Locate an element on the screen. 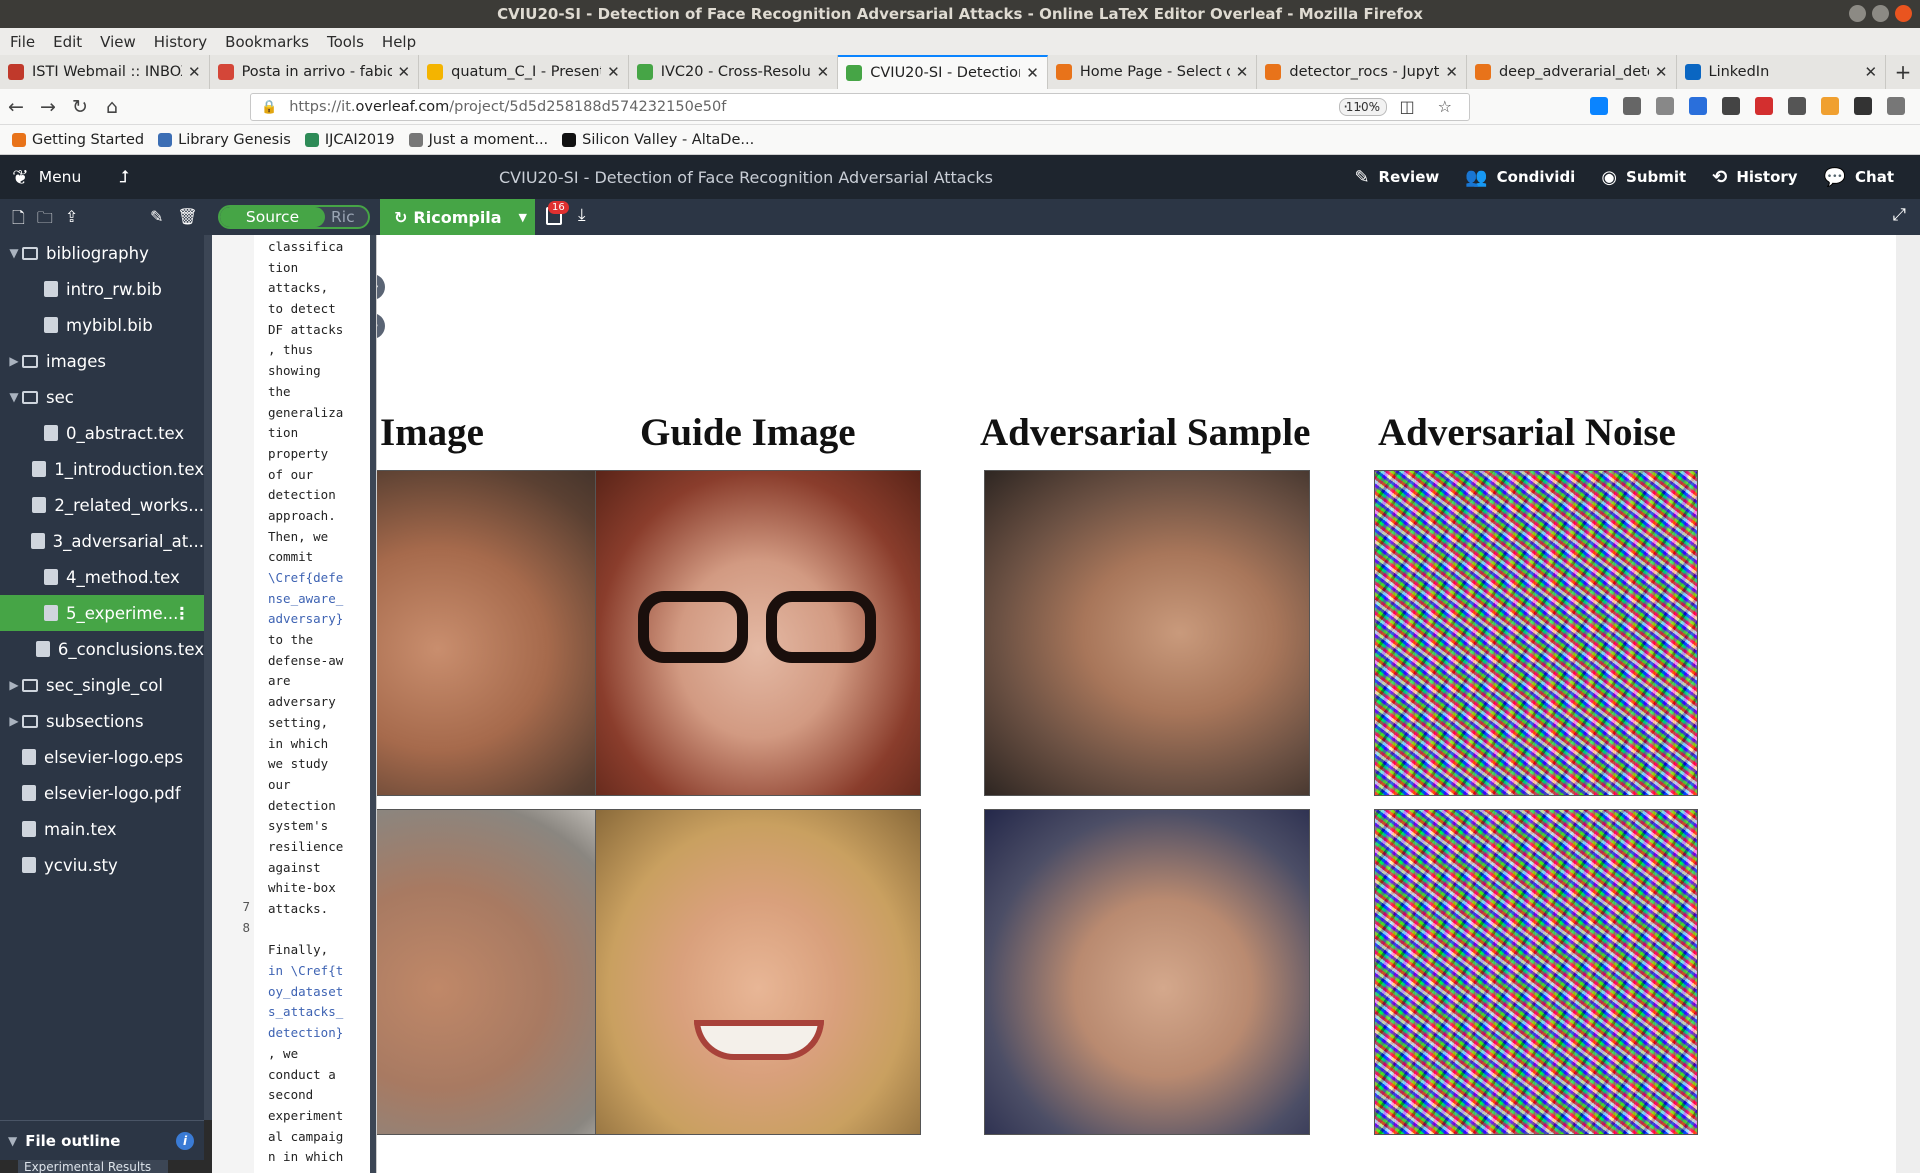 The height and width of the screenshot is (1173, 1920). browser-tab: LinkedIn ✕ is located at coordinates (1782, 72).